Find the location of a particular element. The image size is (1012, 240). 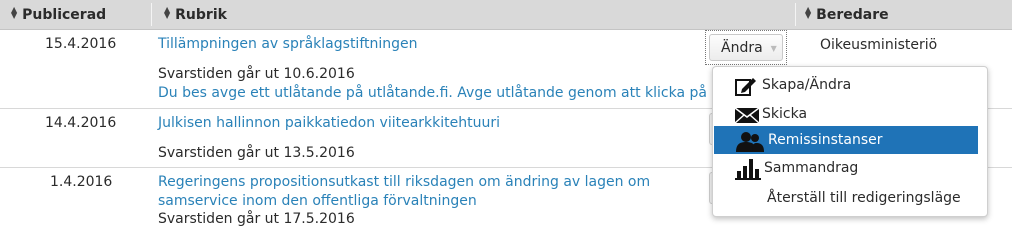

menu-item-sammandrag: Sammandrag is located at coordinates (846, 168).